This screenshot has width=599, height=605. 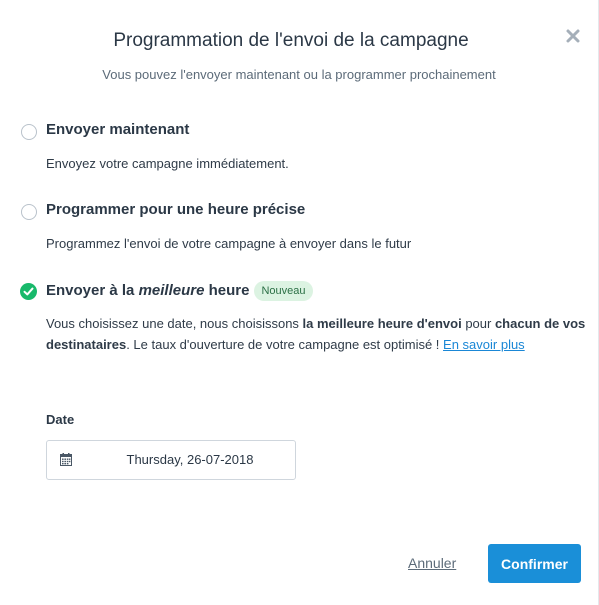 I want to click on date-input: Thursday, 26-07-2018, so click(x=171, y=460).